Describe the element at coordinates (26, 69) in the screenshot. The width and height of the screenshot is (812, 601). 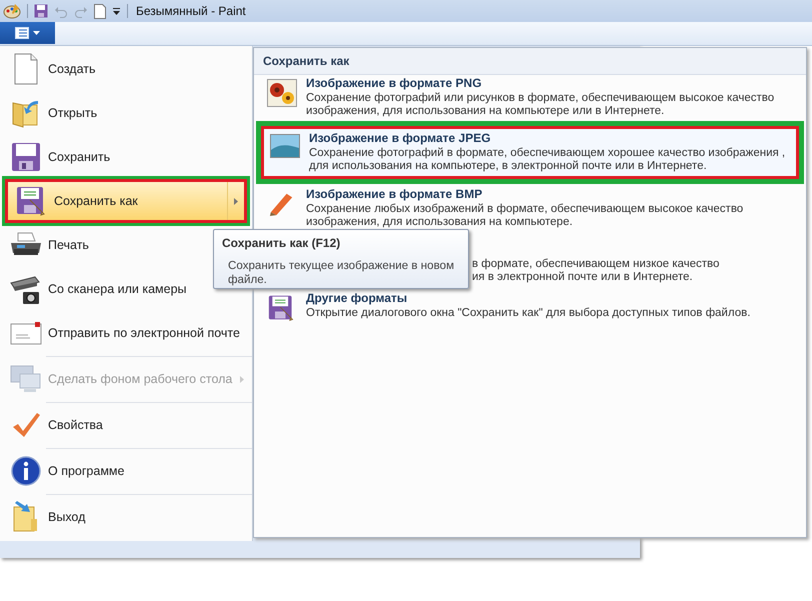
I see `document-icon` at that location.